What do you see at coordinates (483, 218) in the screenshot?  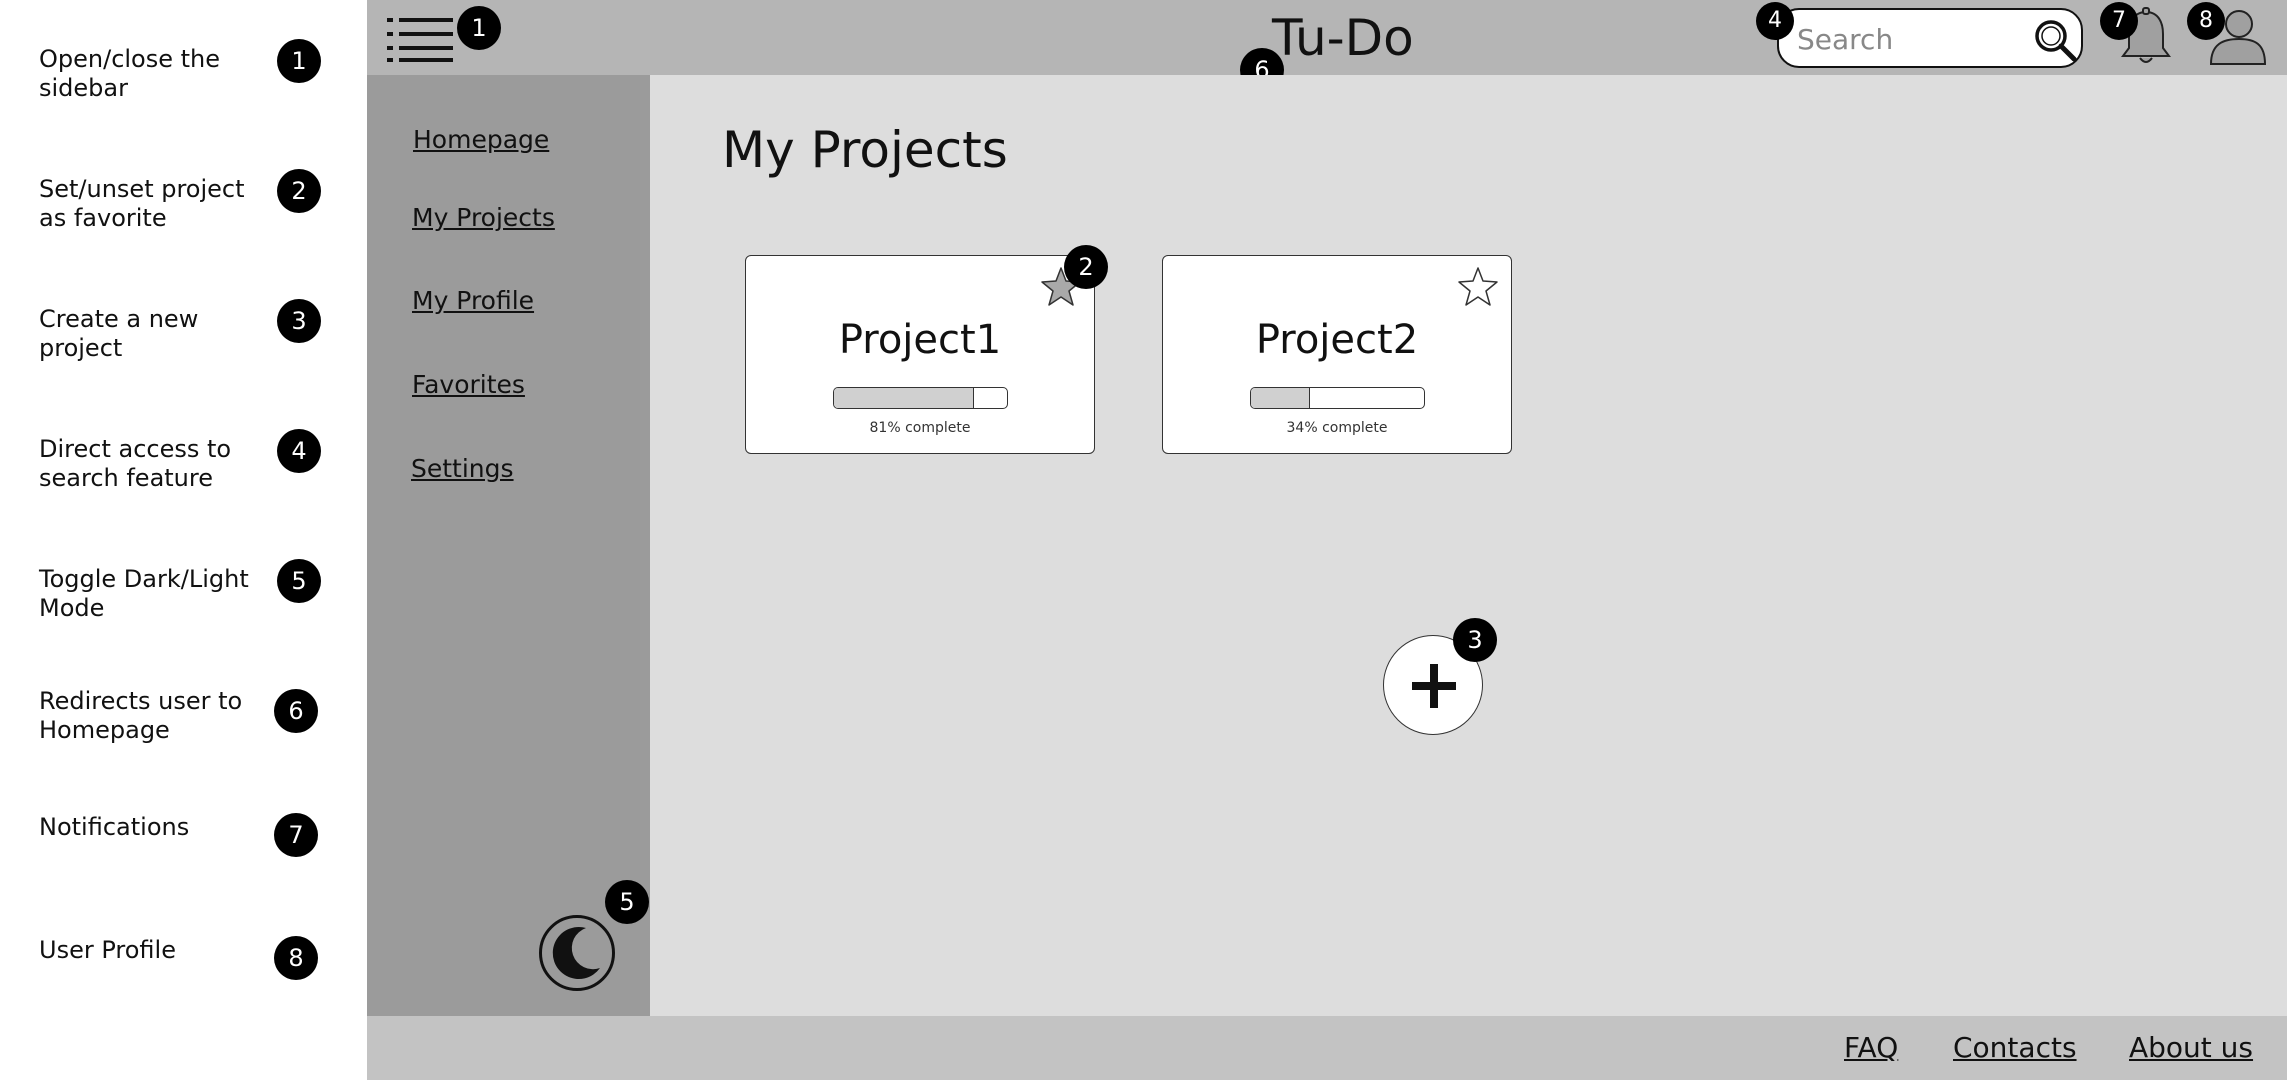 I see `sidebar-item-my-projects: My Projects` at bounding box center [483, 218].